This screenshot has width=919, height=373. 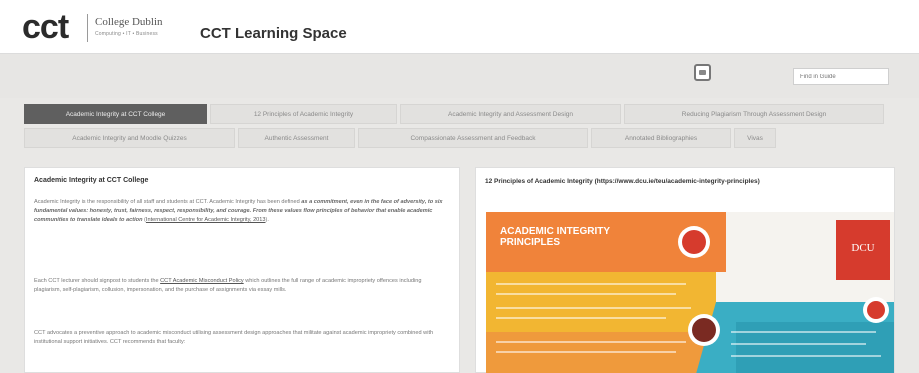 What do you see at coordinates (129, 22) in the screenshot?
I see `college-name: College Dublin` at bounding box center [129, 22].